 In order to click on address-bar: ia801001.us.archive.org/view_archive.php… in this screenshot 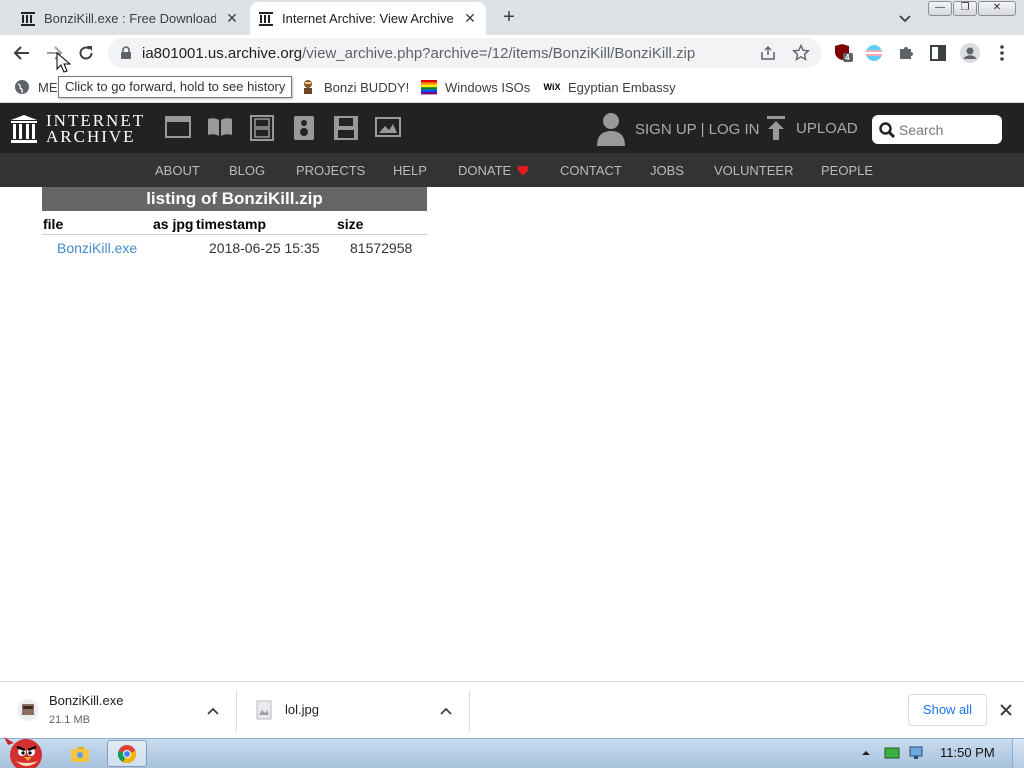, I will do `click(465, 53)`.